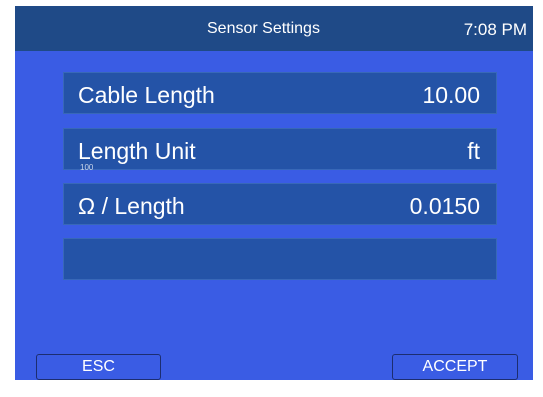 The width and height of the screenshot is (543, 397). What do you see at coordinates (280, 259) in the screenshot?
I see `setting-row-empty` at bounding box center [280, 259].